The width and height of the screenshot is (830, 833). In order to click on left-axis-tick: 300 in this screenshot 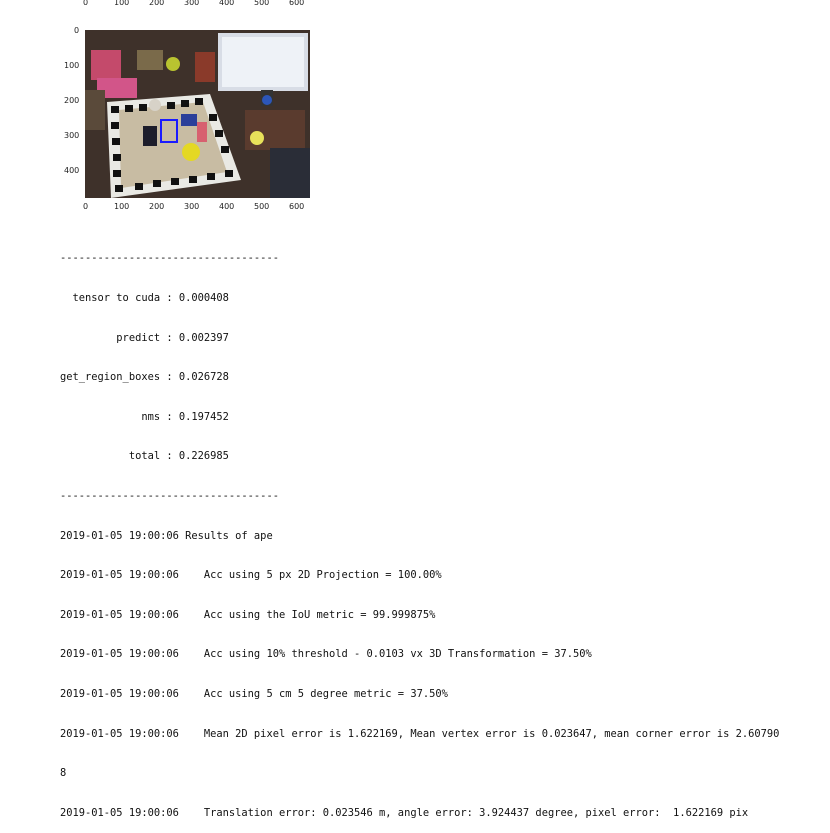, I will do `click(72, 135)`.